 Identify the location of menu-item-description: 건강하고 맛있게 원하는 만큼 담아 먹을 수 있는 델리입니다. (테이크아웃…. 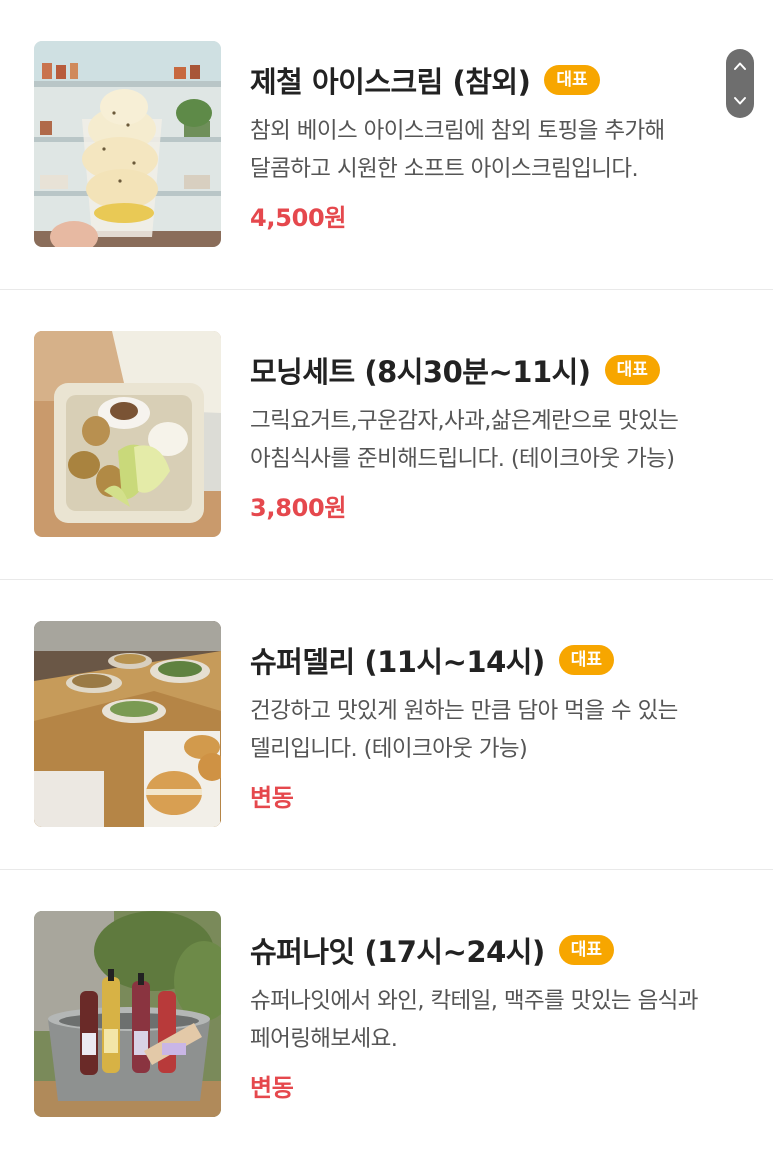
(464, 730).